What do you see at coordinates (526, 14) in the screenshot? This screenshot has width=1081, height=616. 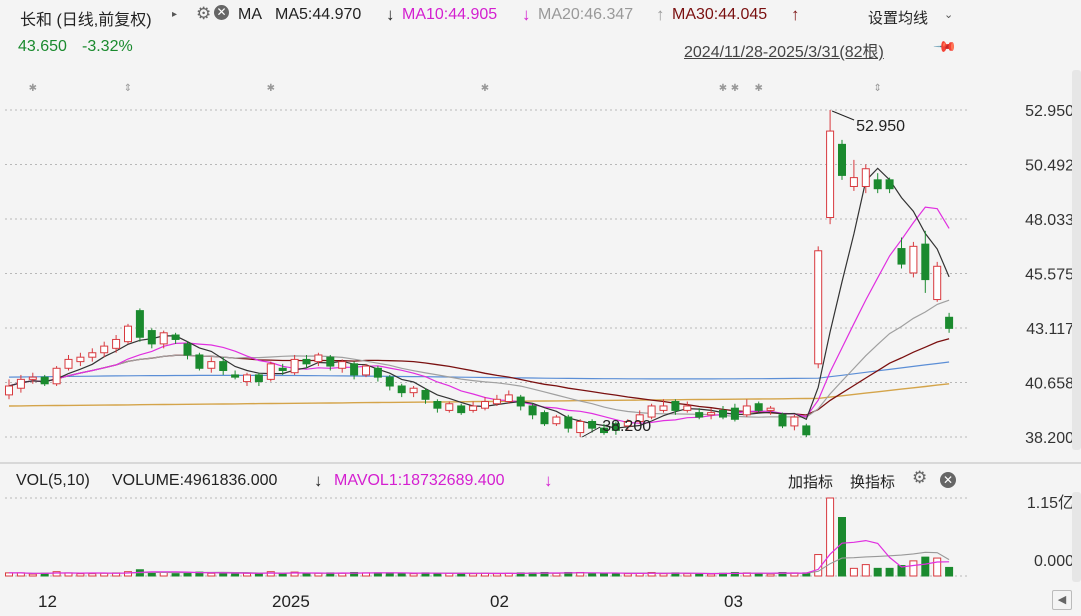 I see `ma10-arrow-icon: ↓` at bounding box center [526, 14].